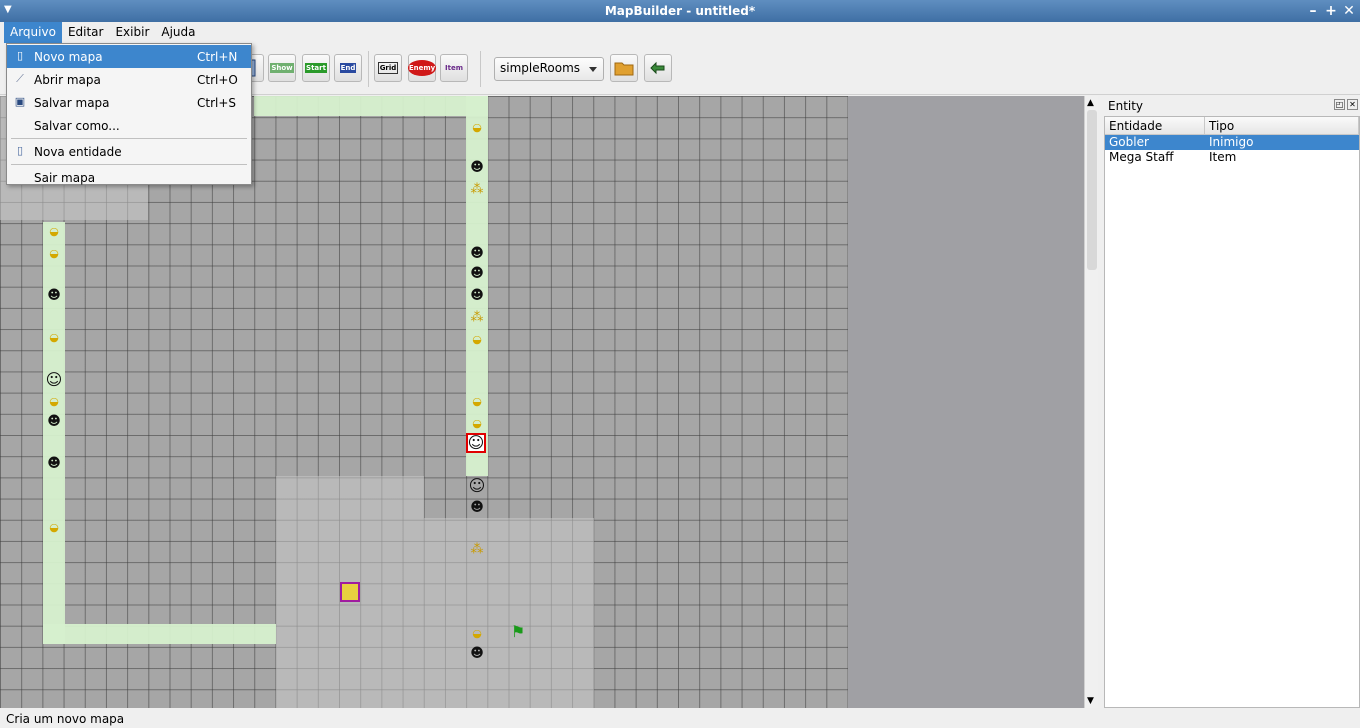 This screenshot has width=1360, height=728. Describe the element at coordinates (518, 632) in the screenshot. I see `end-flag-icon: ⚑` at that location.